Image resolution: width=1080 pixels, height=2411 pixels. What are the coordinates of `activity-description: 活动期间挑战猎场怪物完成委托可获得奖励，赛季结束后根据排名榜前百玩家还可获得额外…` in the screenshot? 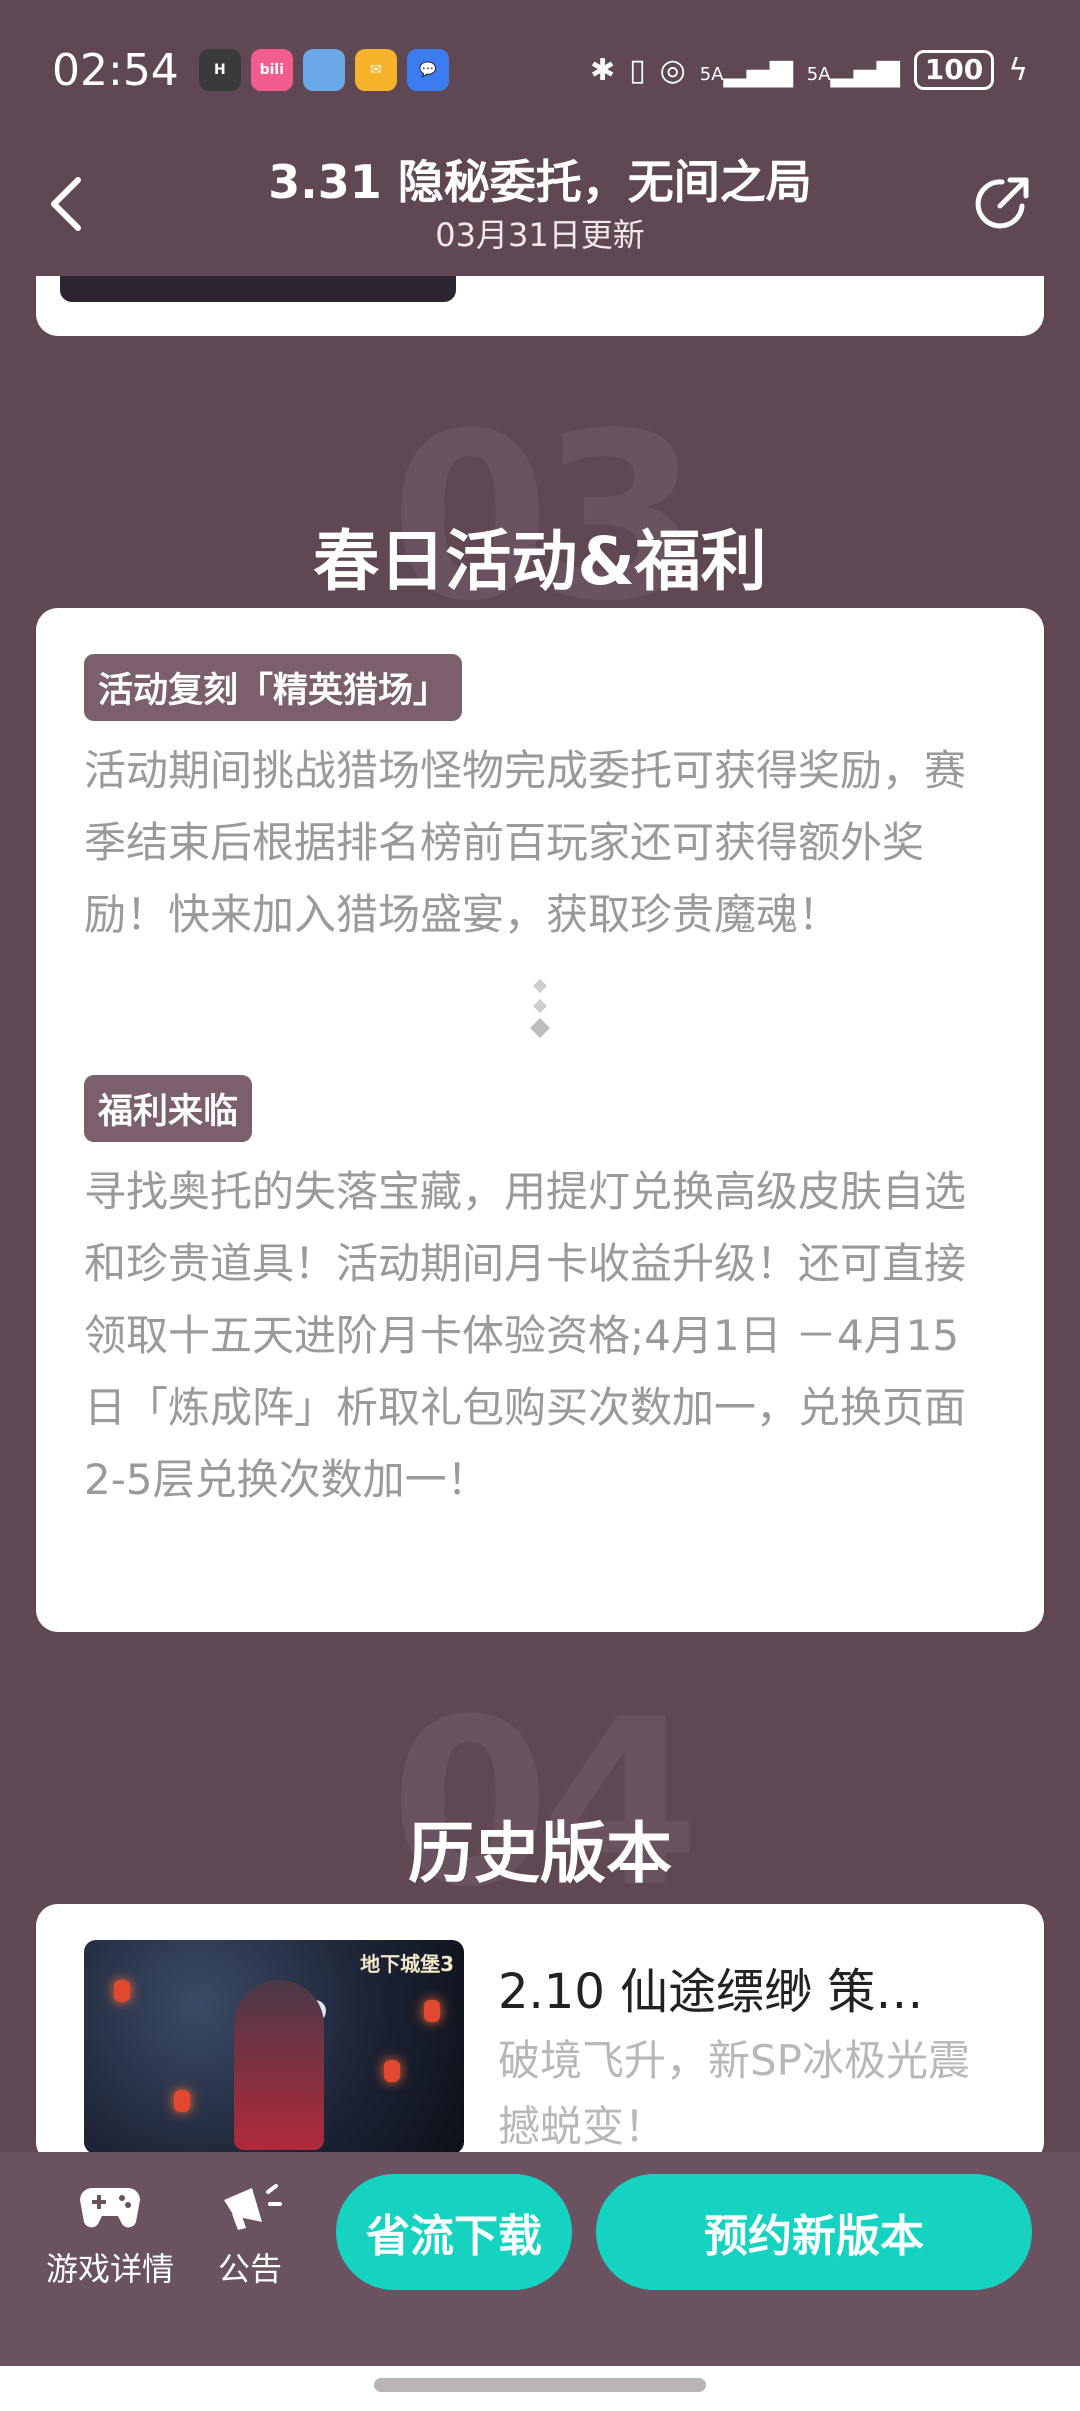 It's located at (525, 842).